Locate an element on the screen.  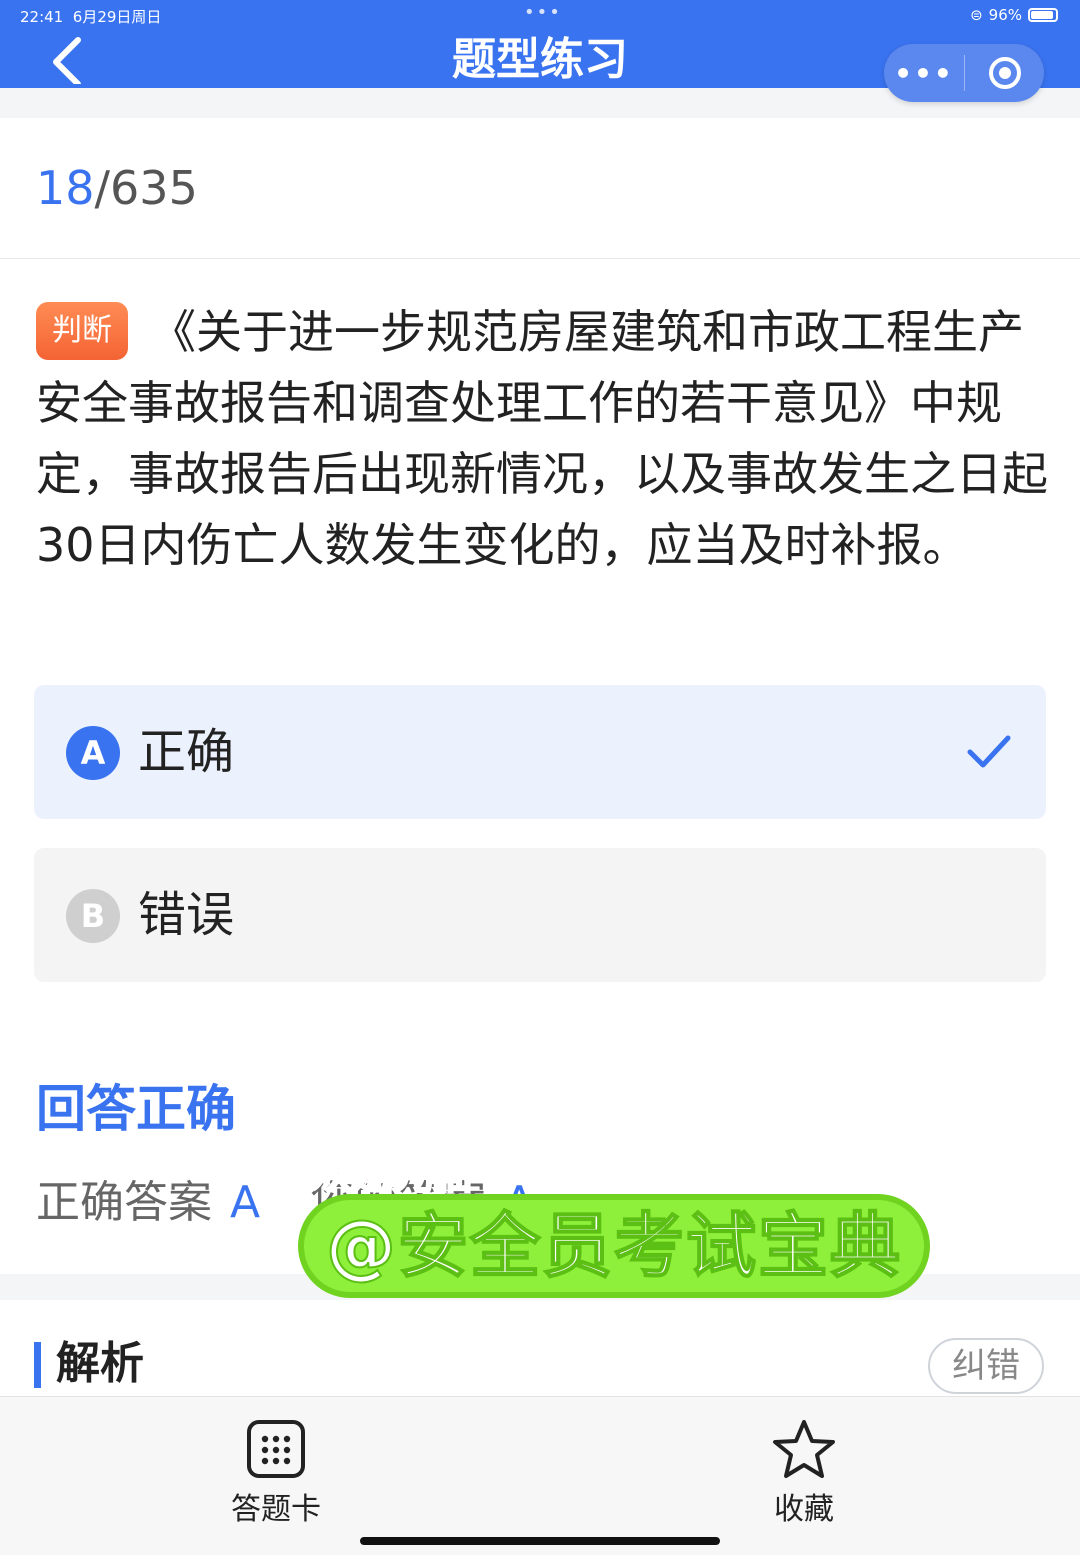
favorite-label: 收藏 is located at coordinates (804, 1509).